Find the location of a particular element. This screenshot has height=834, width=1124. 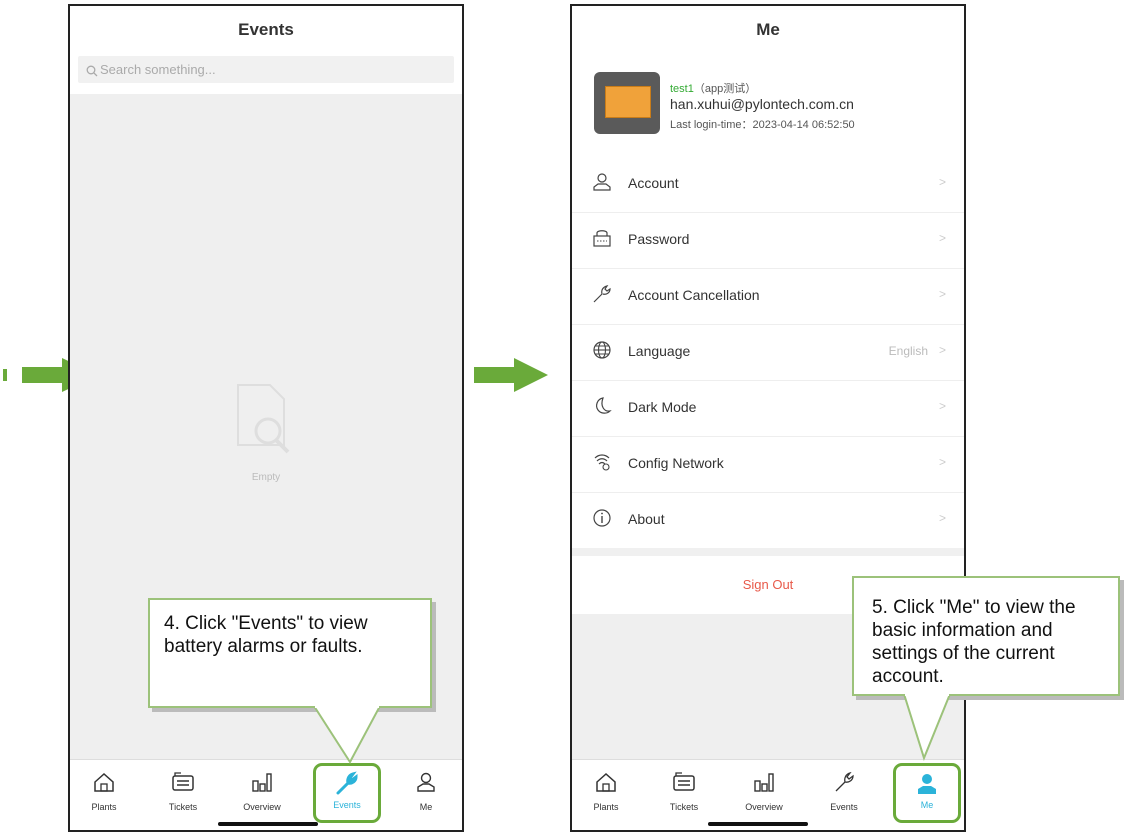

avatar is located at coordinates (627, 103).